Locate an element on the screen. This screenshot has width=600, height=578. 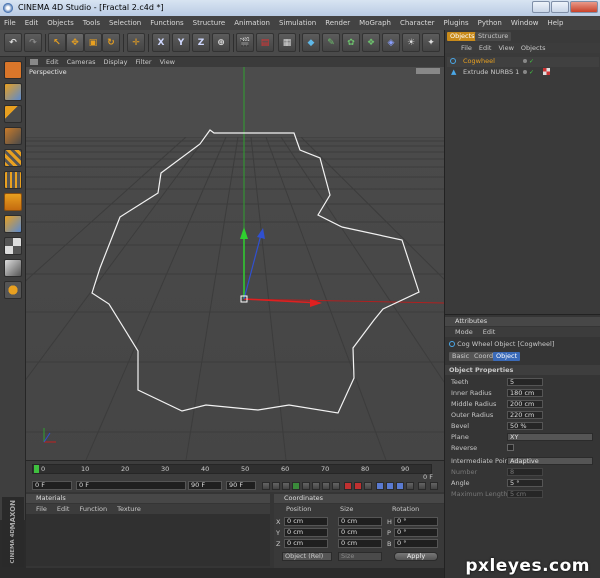
menu-simulation: Simulation is located at coordinates (297, 23).